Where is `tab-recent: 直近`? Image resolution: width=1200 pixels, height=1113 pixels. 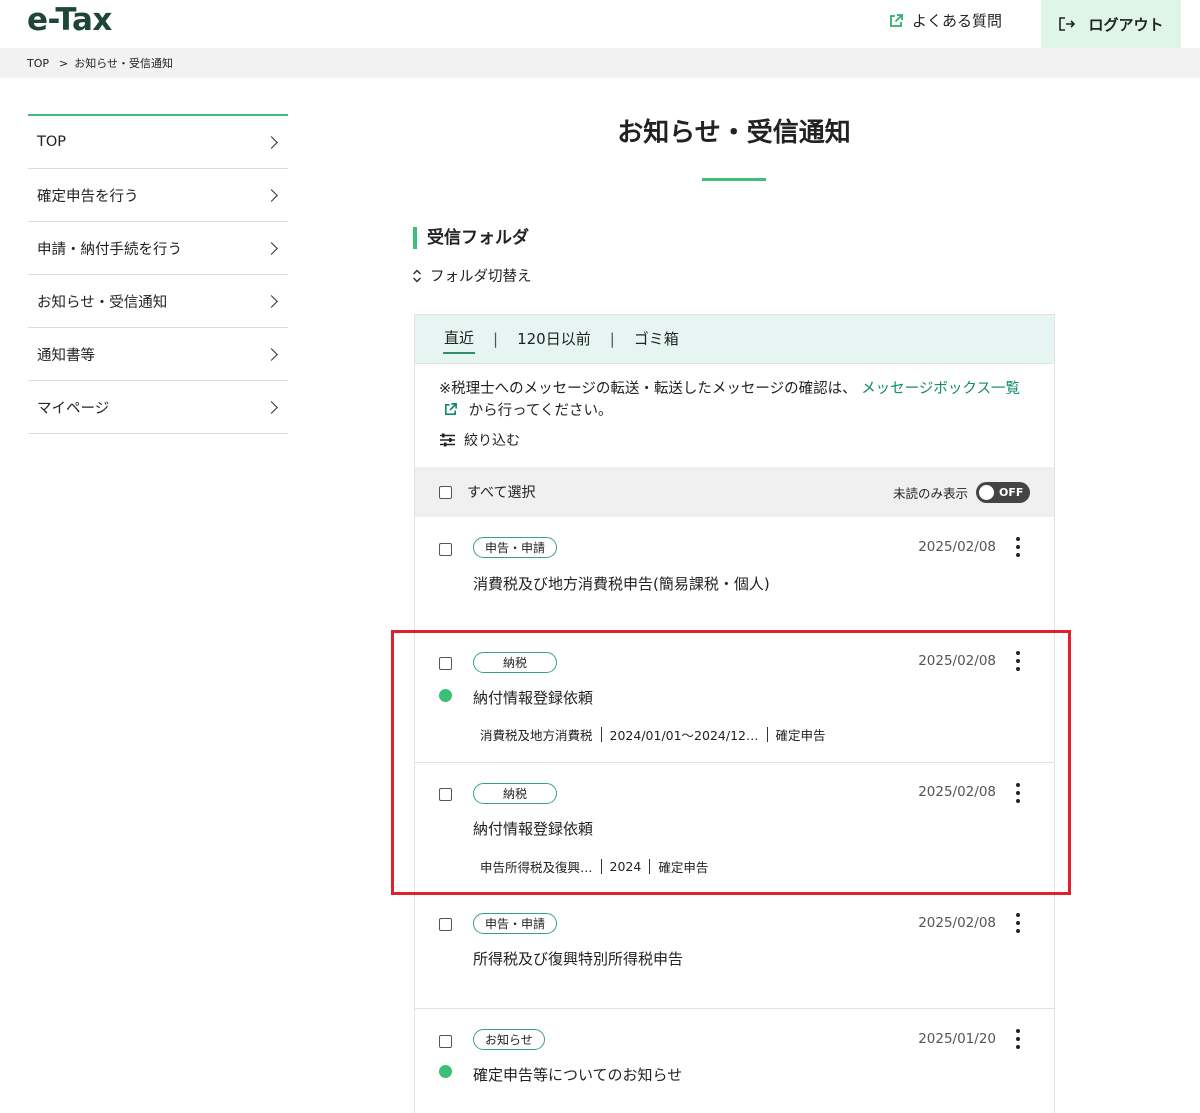 tab-recent: 直近 is located at coordinates (459, 340).